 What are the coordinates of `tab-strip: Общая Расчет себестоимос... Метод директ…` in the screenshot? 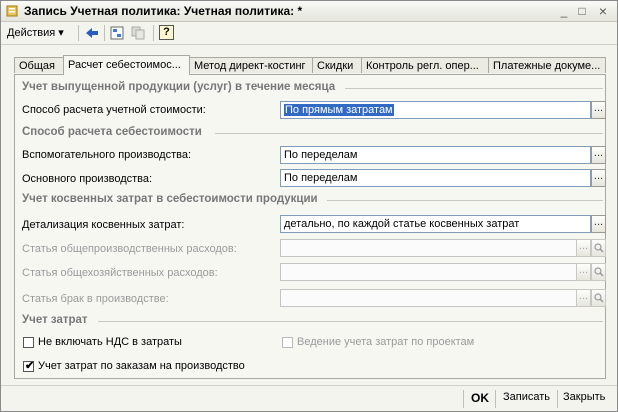 It's located at (310, 65).